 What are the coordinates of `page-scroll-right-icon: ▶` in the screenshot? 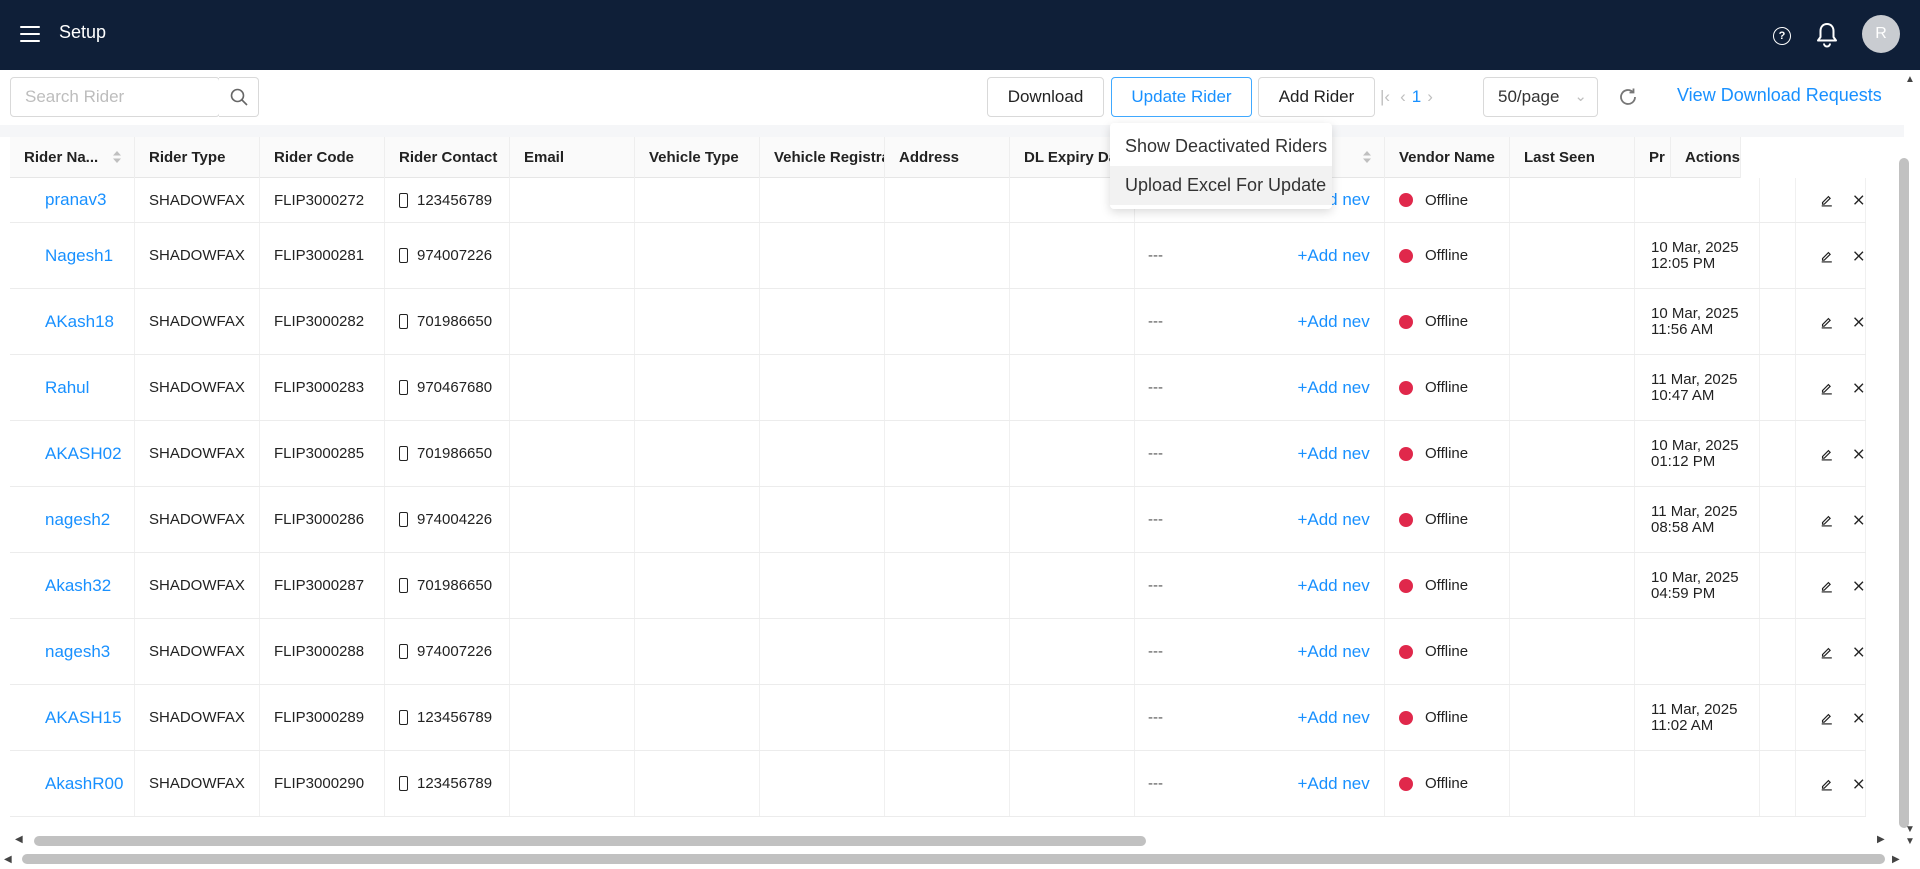 It's located at (1896, 859).